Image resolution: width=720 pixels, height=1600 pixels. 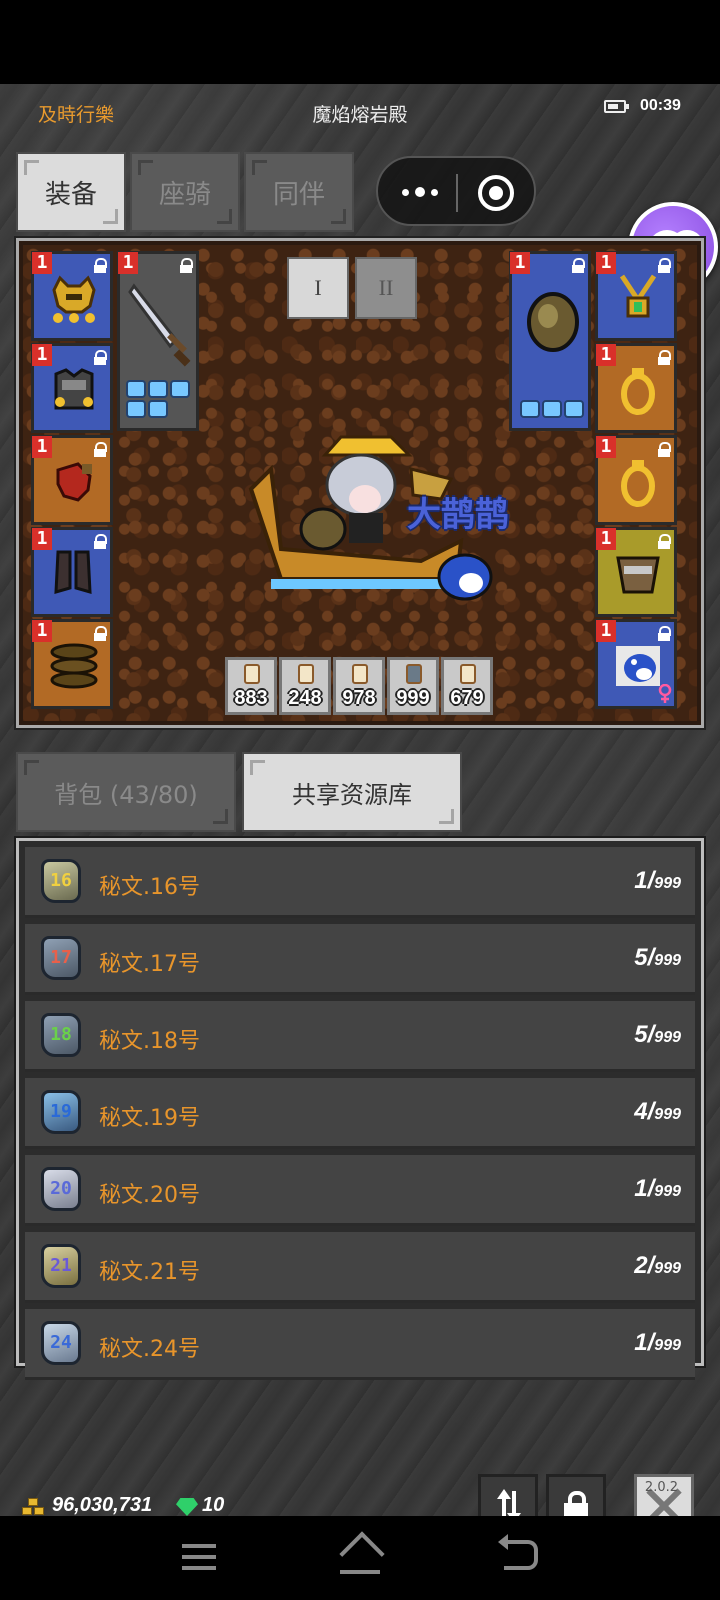 I want to click on list-item: 19 秘文.19号 4/999, so click(x=360, y=1113).